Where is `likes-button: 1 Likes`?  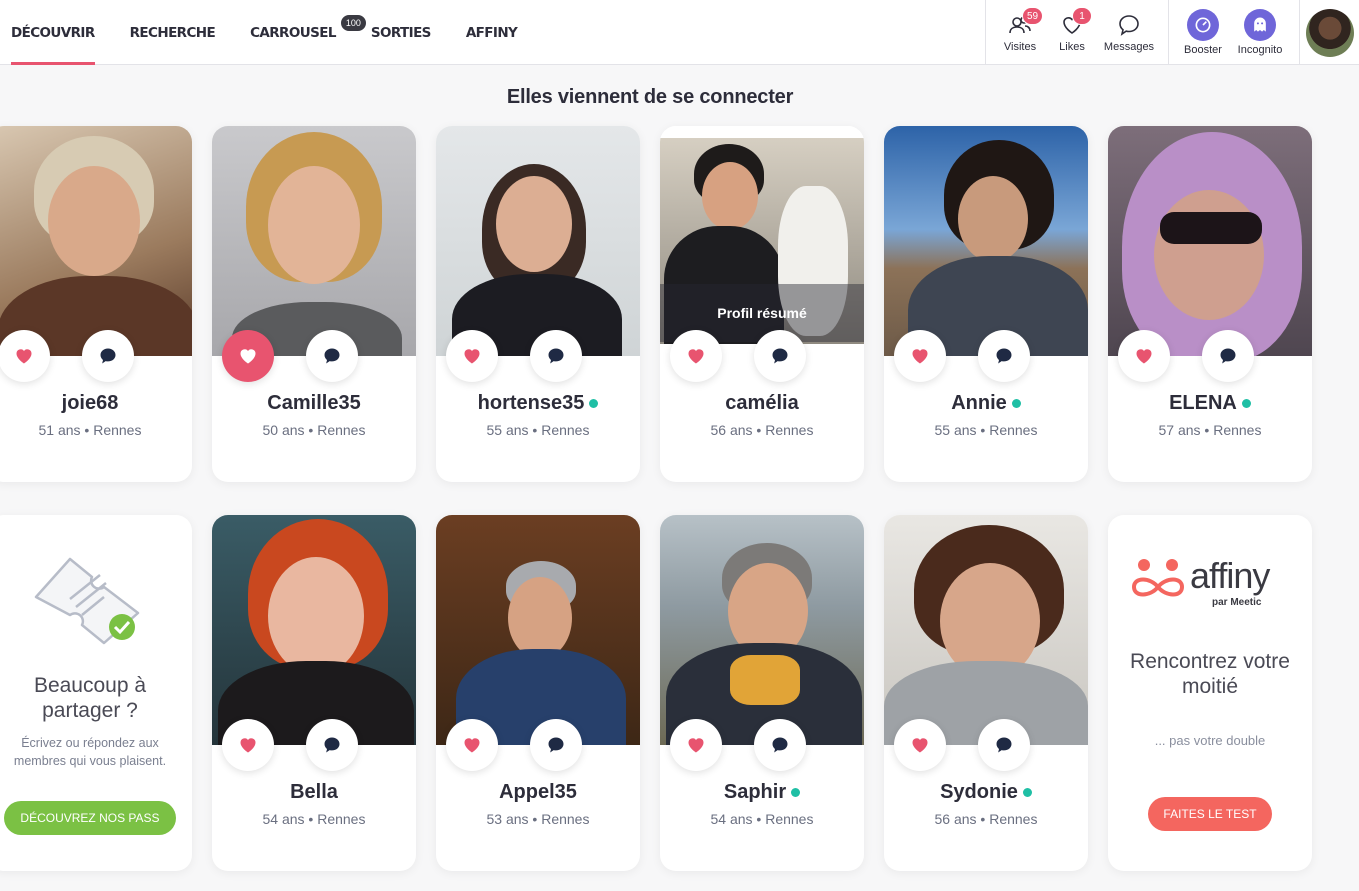 likes-button: 1 Likes is located at coordinates (1072, 32).